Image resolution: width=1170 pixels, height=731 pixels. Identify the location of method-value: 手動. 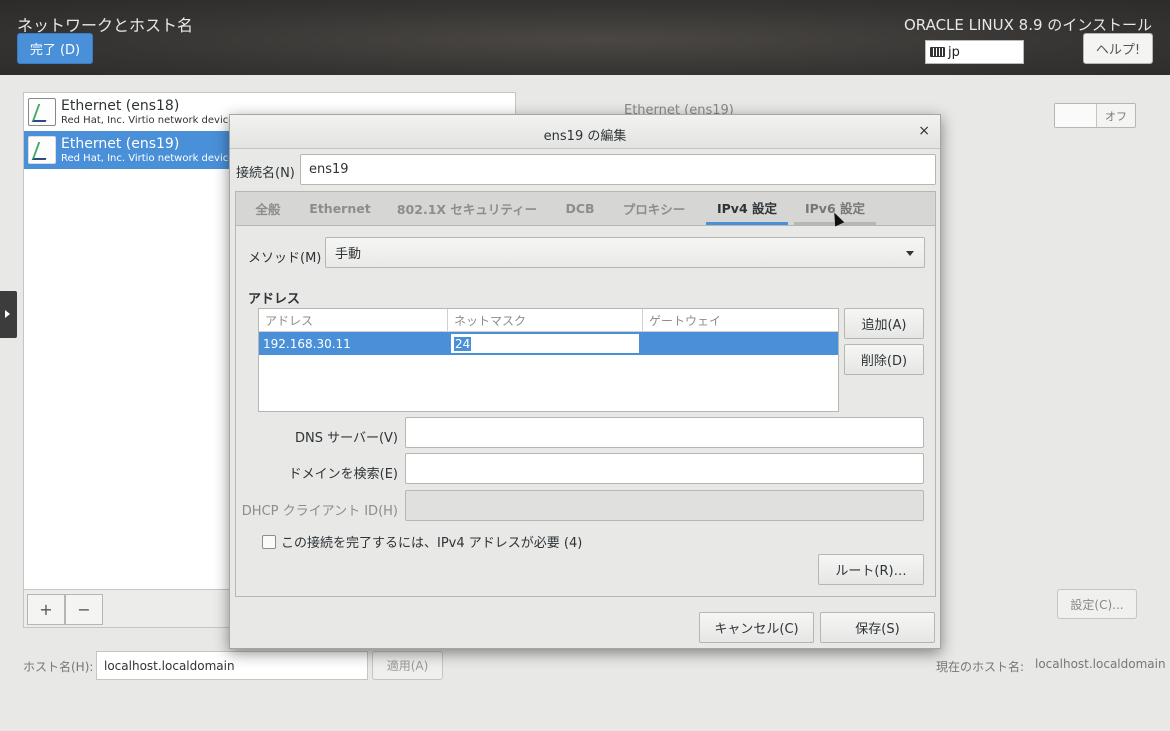
(348, 254).